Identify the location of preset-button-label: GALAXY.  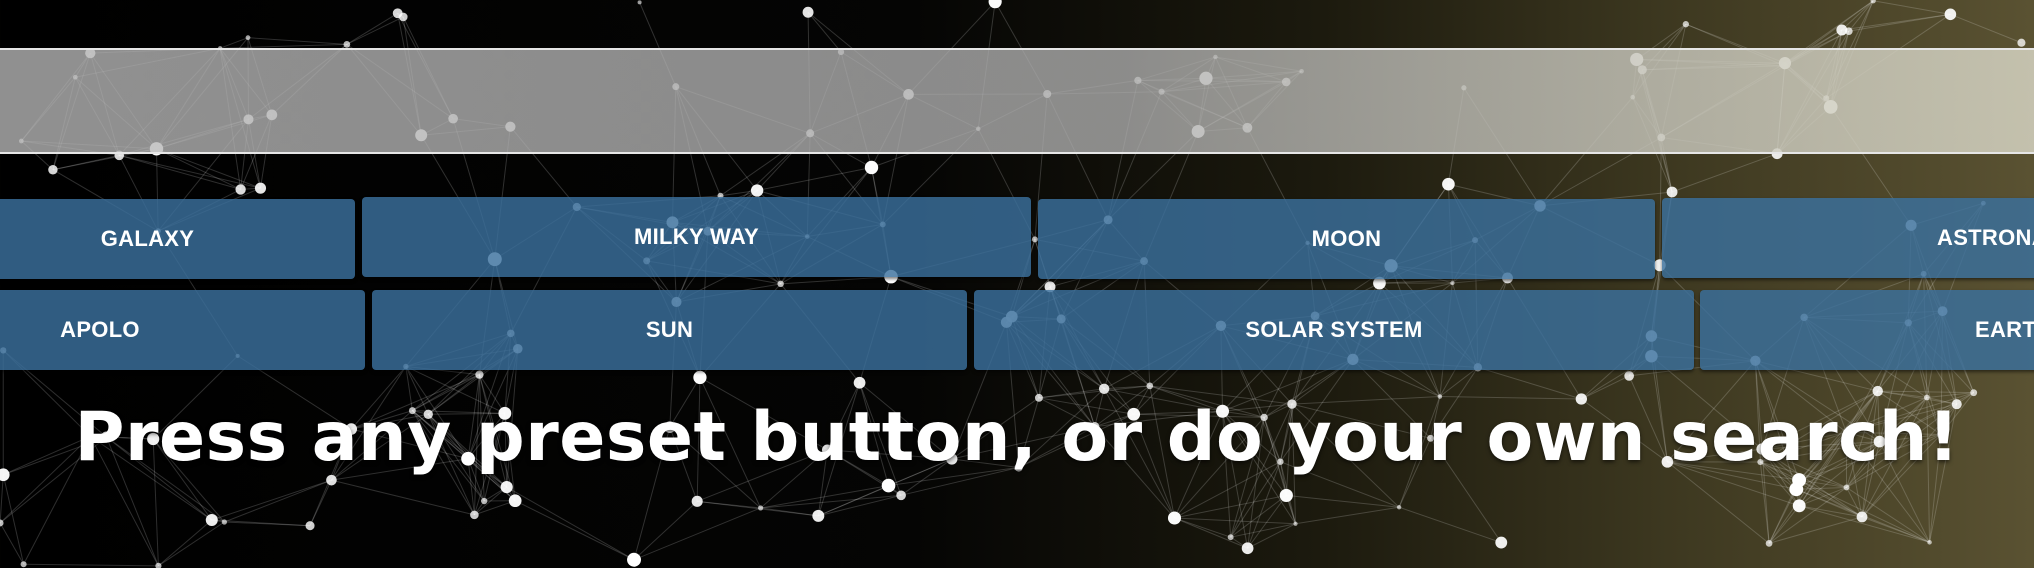
(147, 238).